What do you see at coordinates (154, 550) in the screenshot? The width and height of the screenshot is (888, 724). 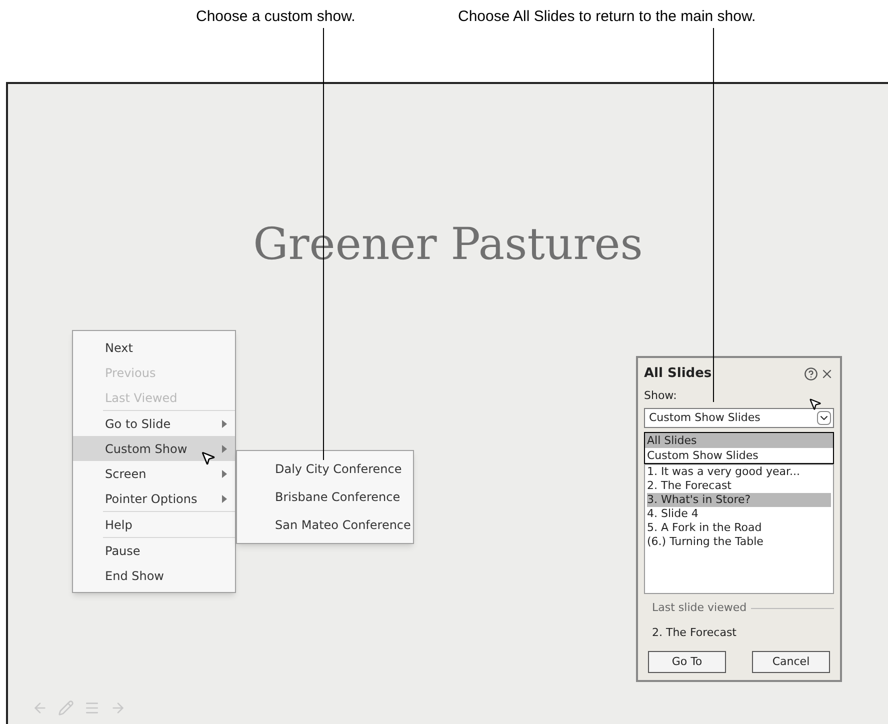 I see `menu-item: Pause` at bounding box center [154, 550].